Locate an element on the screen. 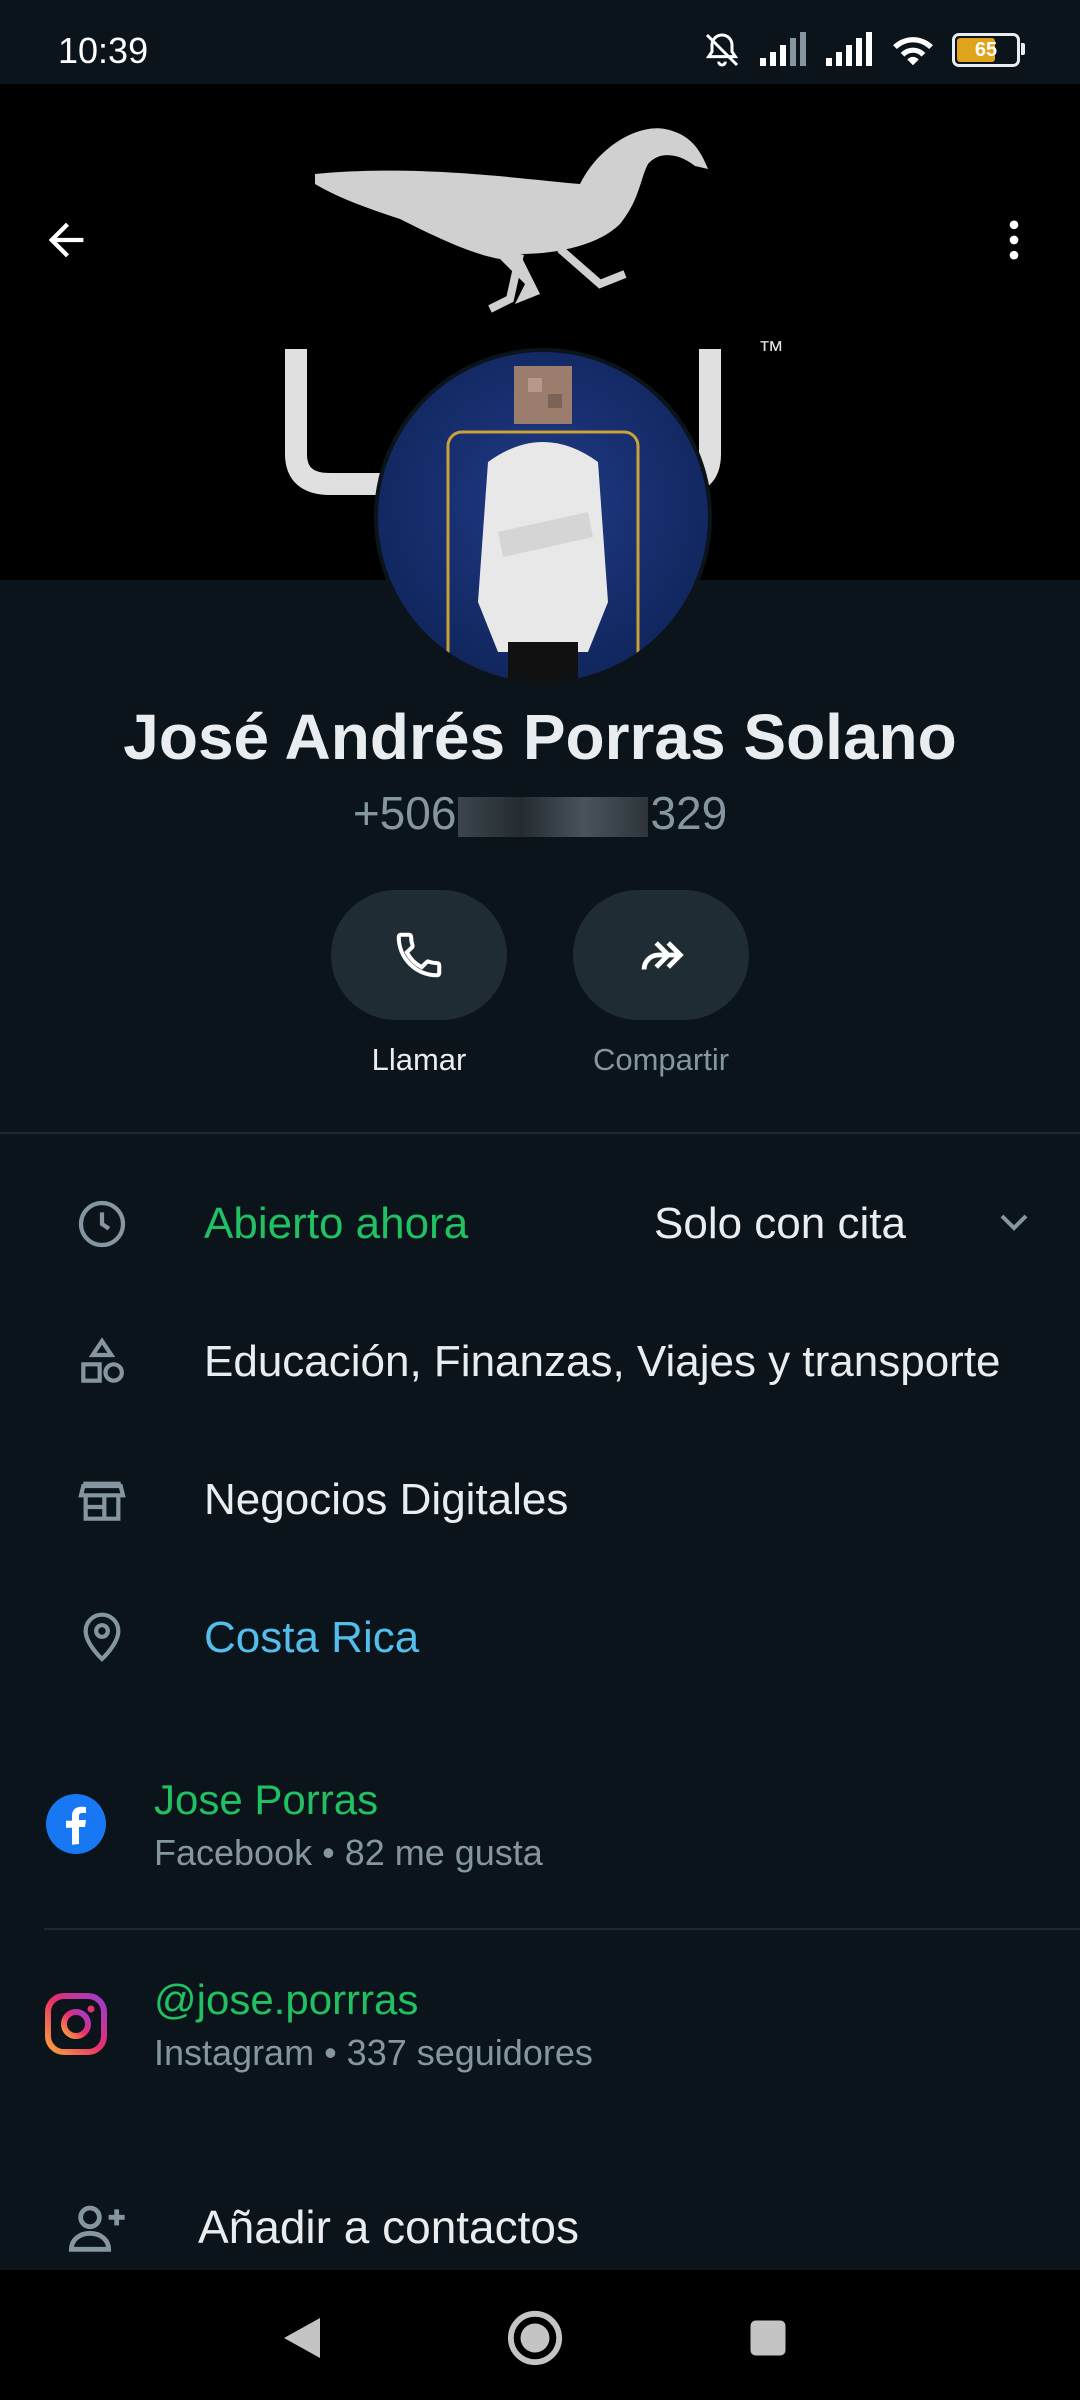  business-hours-row: Abierto ahora Solo con cita is located at coordinates (540, 1224).